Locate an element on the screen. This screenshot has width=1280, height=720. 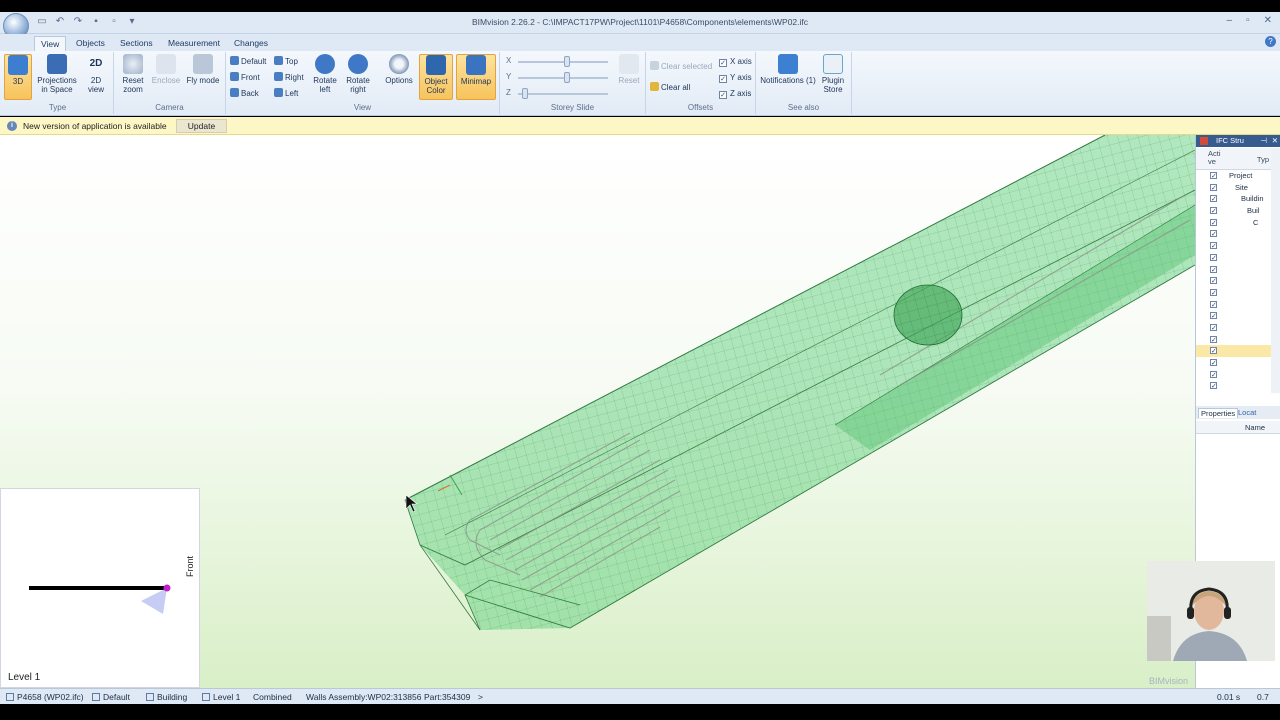
plugin-store-button: Plugin Store is located at coordinates (833, 77).